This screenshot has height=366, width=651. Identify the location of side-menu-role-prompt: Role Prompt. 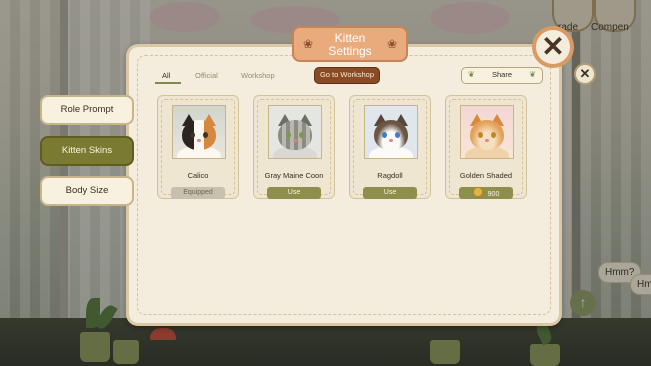
(87, 110).